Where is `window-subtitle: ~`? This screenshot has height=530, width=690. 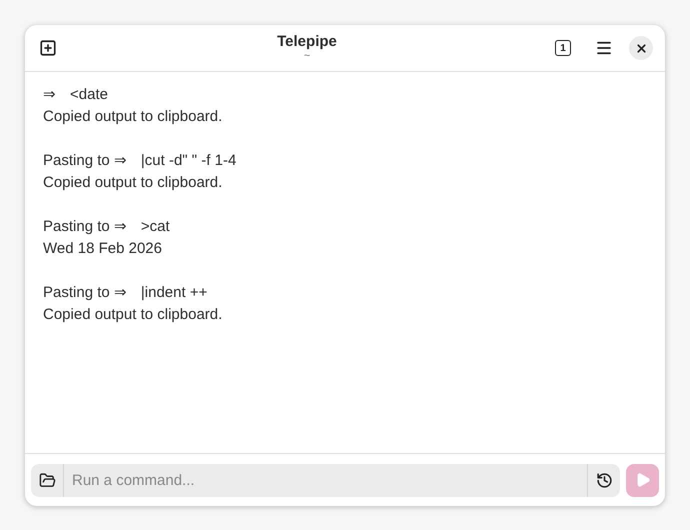 window-subtitle: ~ is located at coordinates (307, 56).